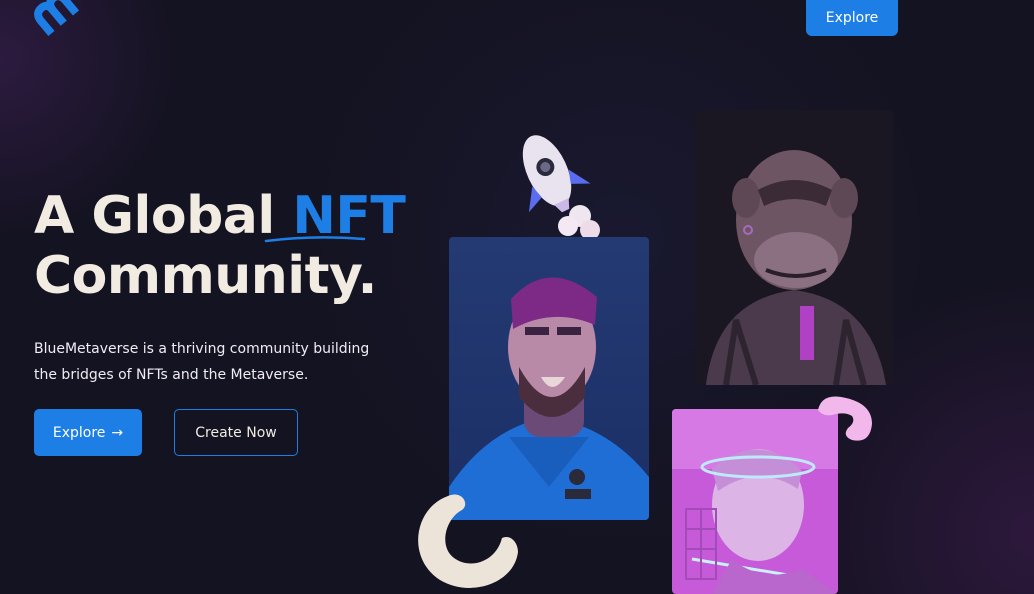 This screenshot has width=1034, height=594. I want to click on hero-title-part2: Community., so click(205, 276).